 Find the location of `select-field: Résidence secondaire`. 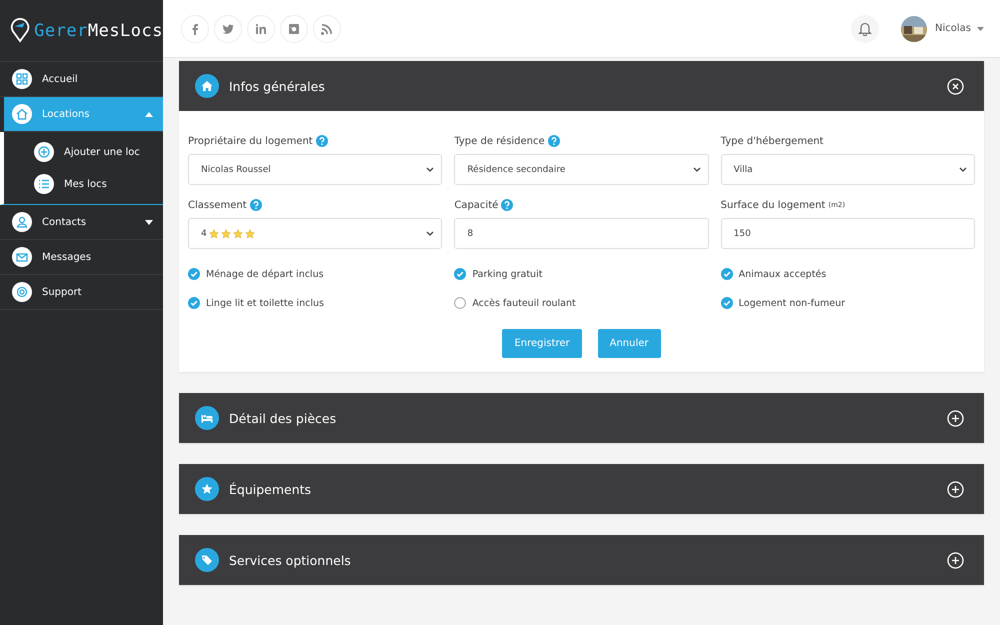

select-field: Résidence secondaire is located at coordinates (581, 169).